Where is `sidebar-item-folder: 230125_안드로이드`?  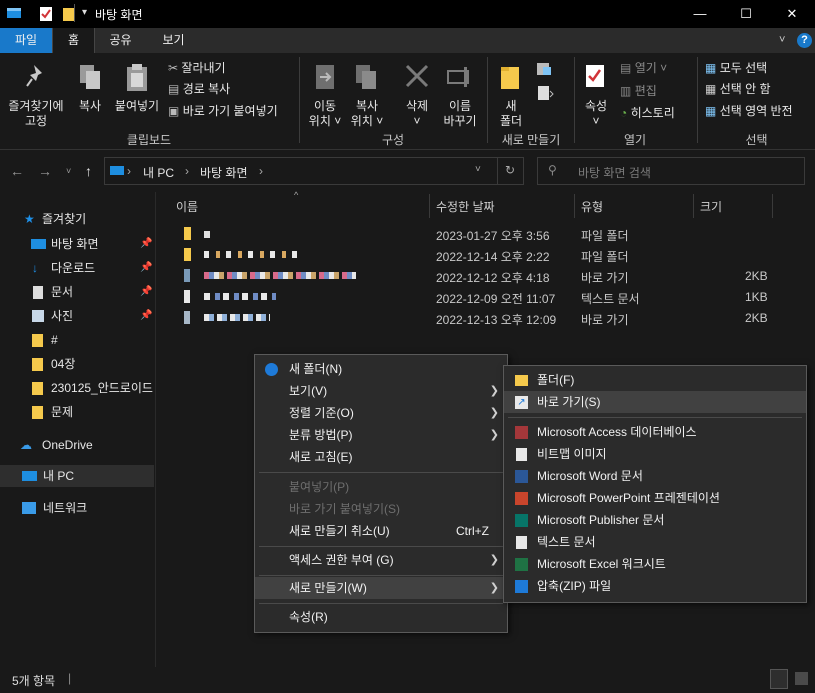 sidebar-item-folder: 230125_안드로이드 is located at coordinates (77, 388).